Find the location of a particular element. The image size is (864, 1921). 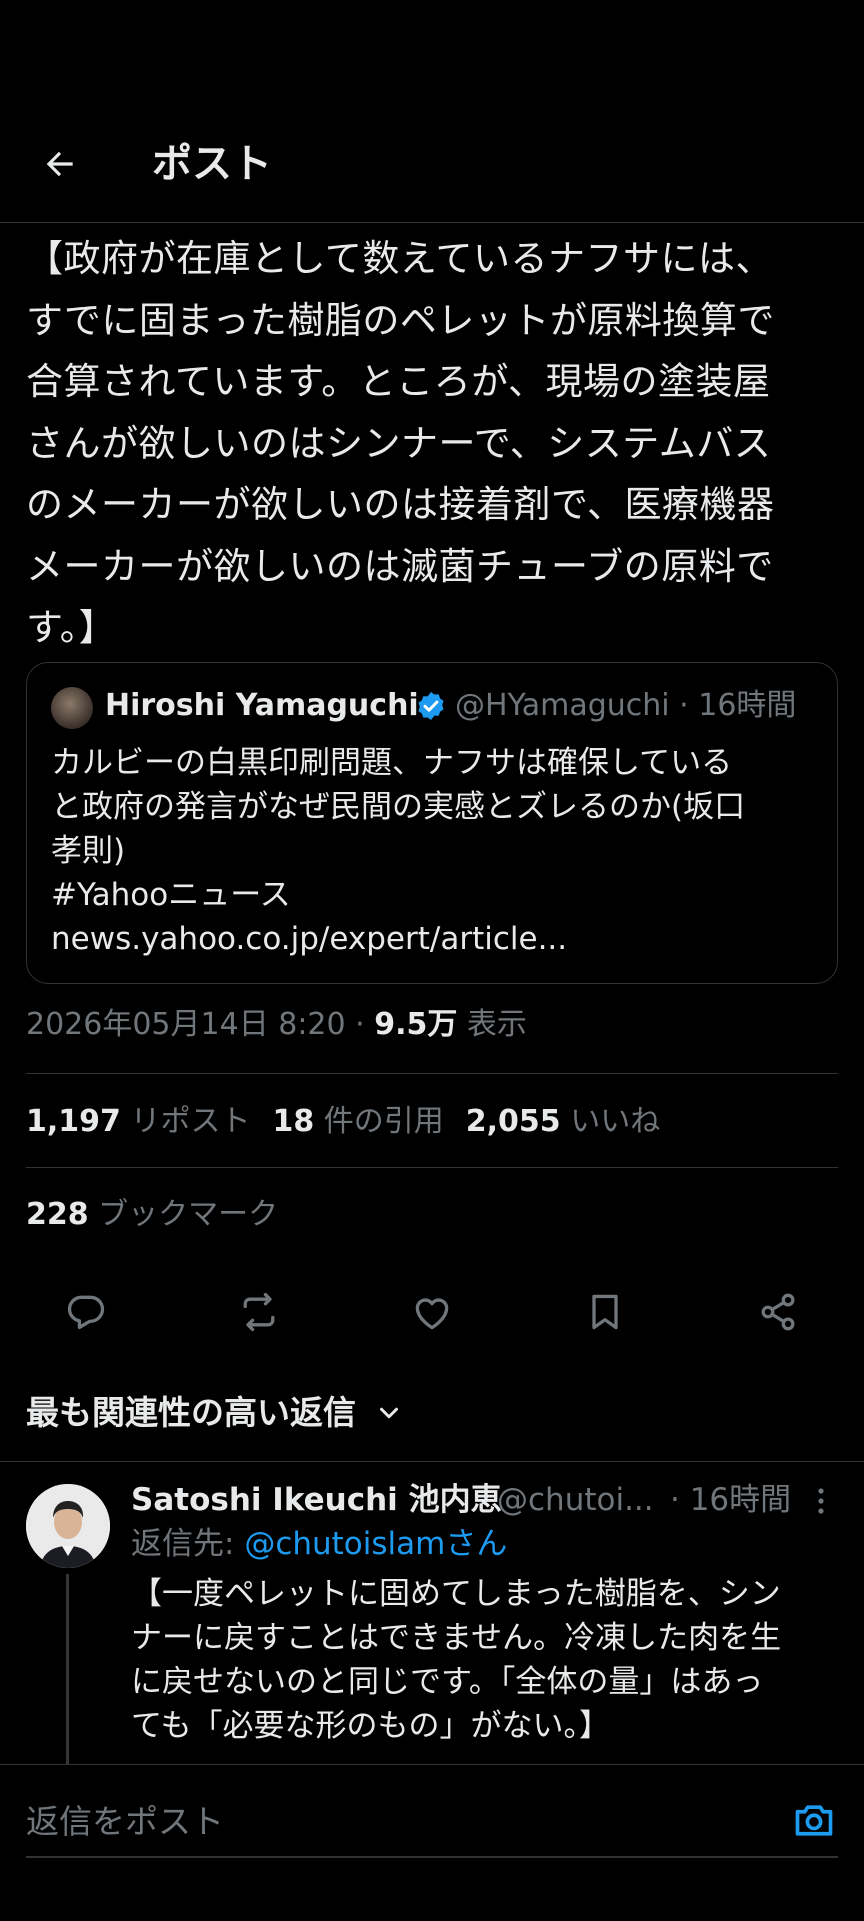

likes-label: いいね is located at coordinates (610, 1121).